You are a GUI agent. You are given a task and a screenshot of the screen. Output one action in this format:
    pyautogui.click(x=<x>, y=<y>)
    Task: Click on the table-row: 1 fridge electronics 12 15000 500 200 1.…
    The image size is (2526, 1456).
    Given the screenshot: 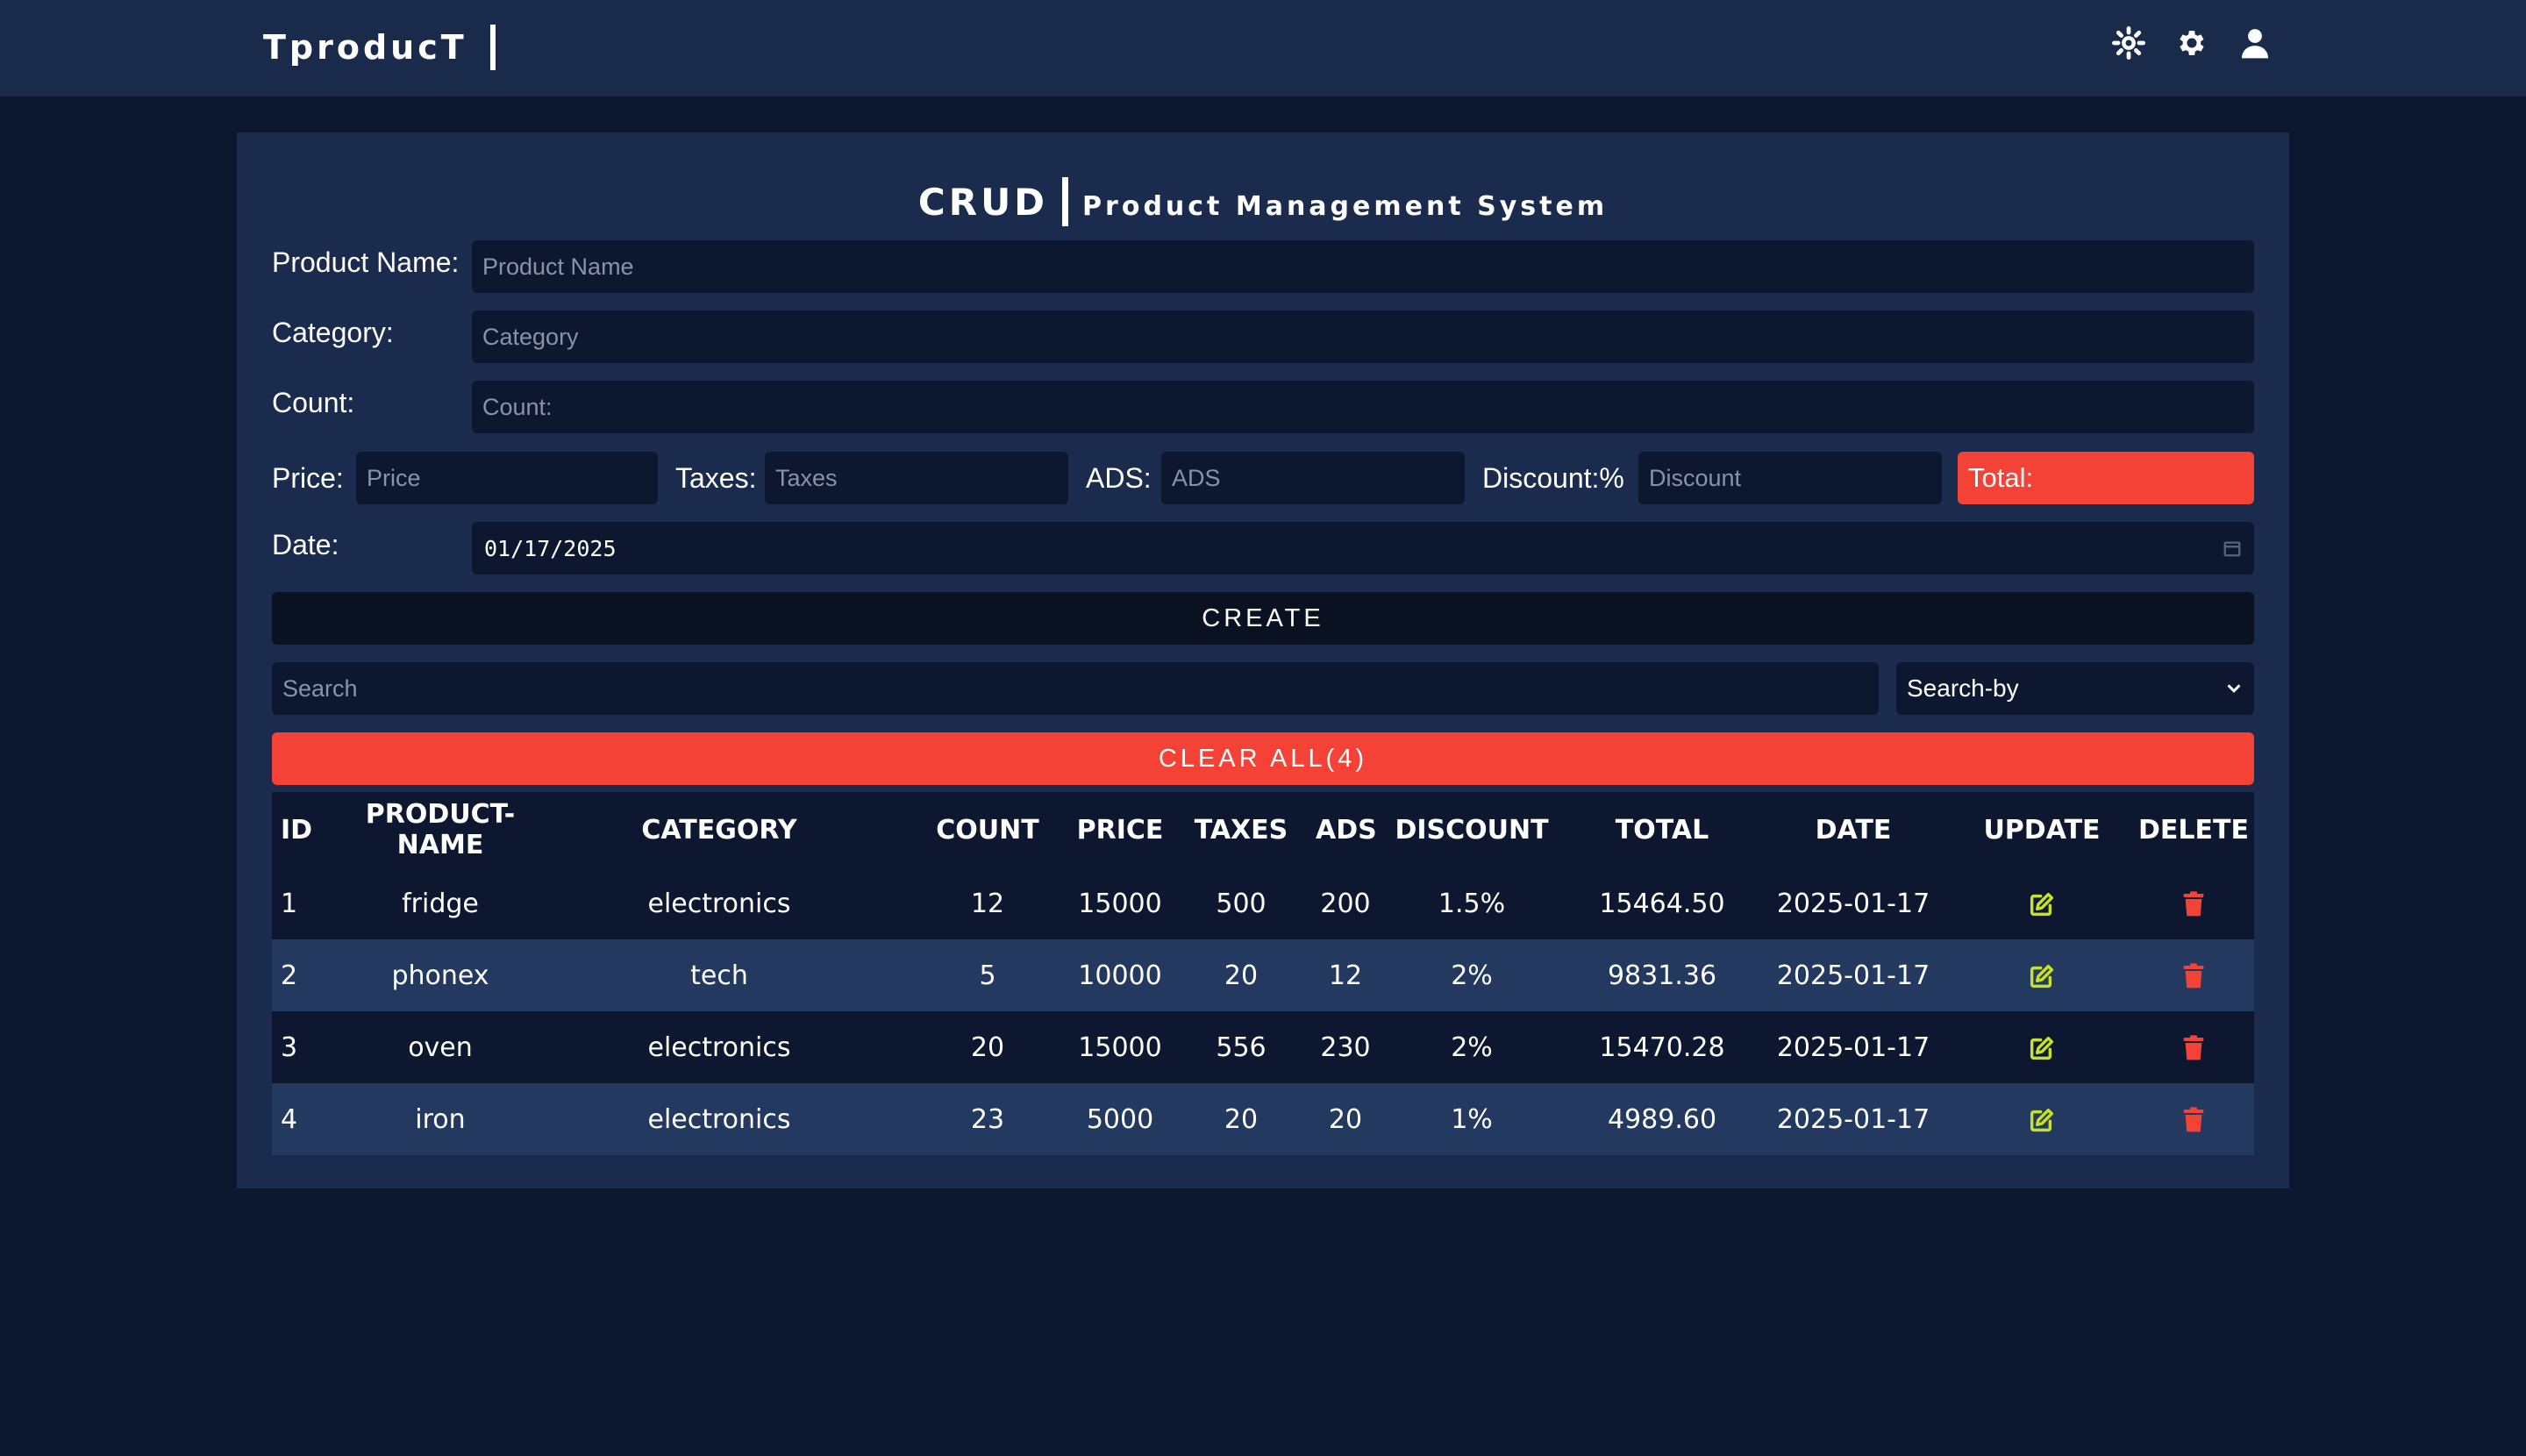 What is the action you would take?
    pyautogui.click(x=1263, y=903)
    